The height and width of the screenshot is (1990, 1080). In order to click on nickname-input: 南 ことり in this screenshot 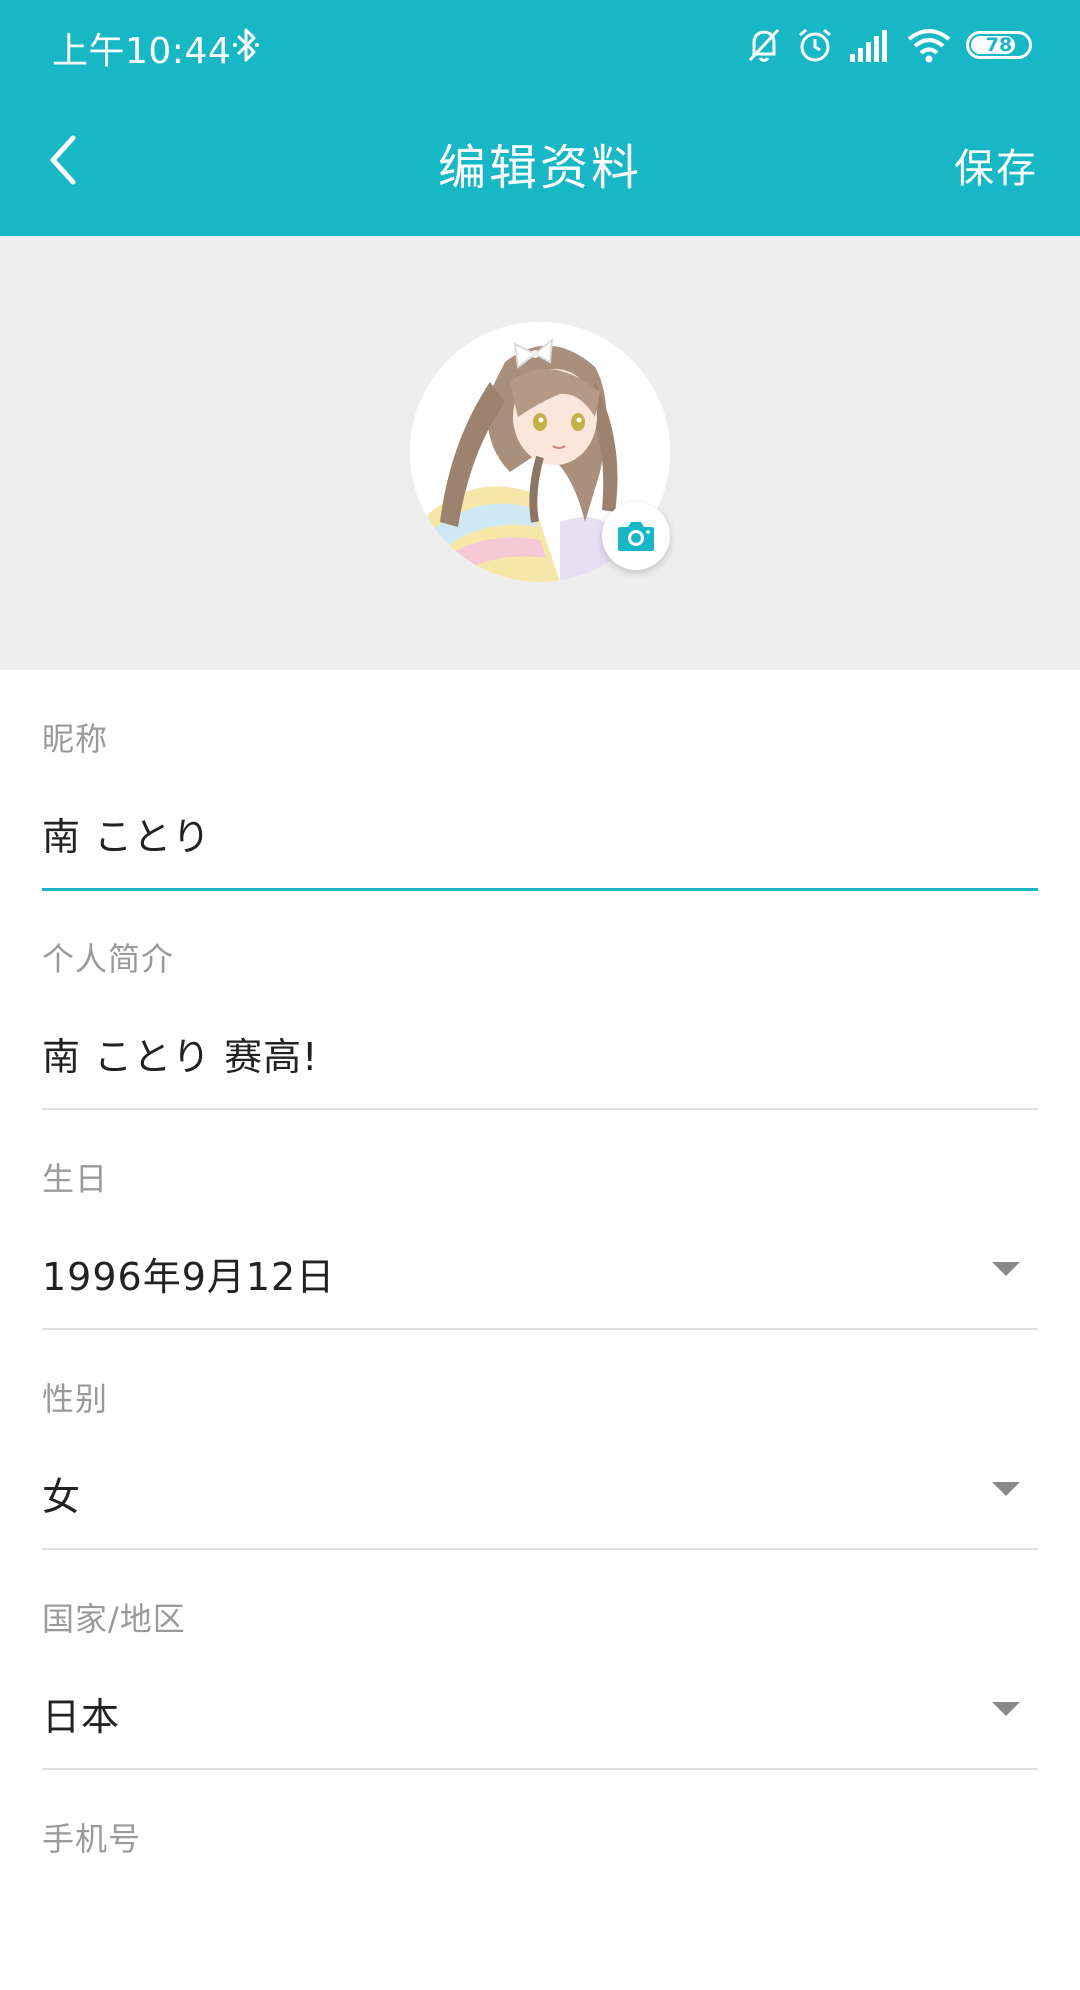, I will do `click(126, 833)`.